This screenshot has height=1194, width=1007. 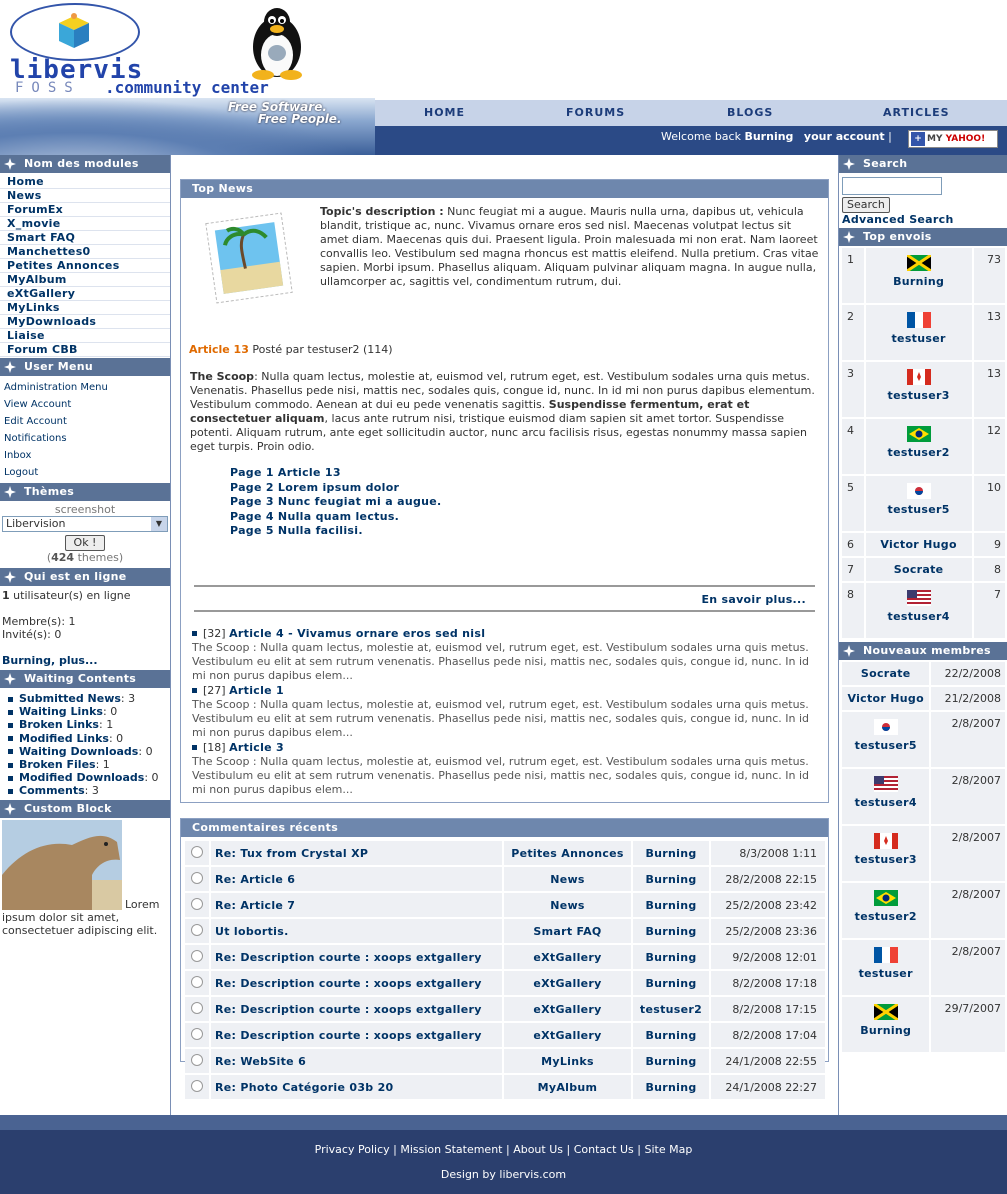 I want to click on article-title-link: Article 13, so click(x=219, y=349).